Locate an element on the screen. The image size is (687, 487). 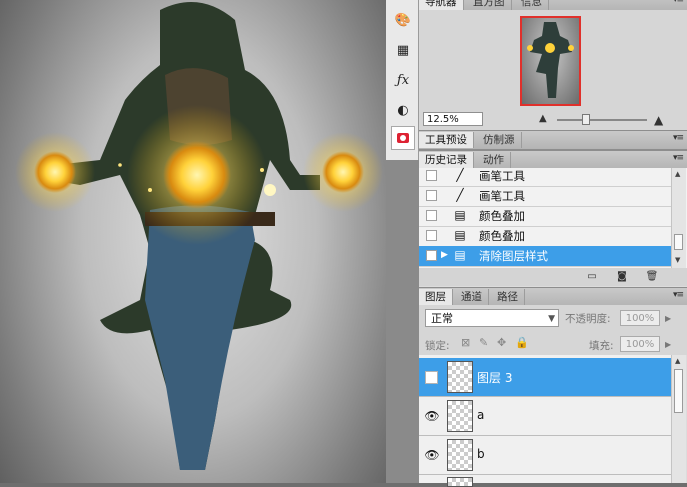
history-item-label: 清除图层样式 is located at coordinates (513, 256).